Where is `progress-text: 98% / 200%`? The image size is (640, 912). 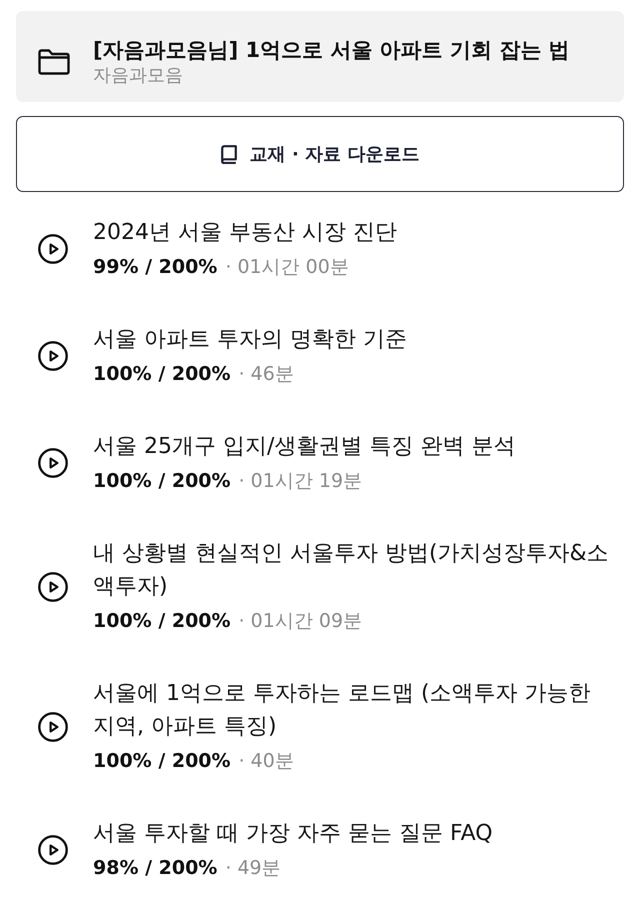
progress-text: 98% / 200% is located at coordinates (155, 868).